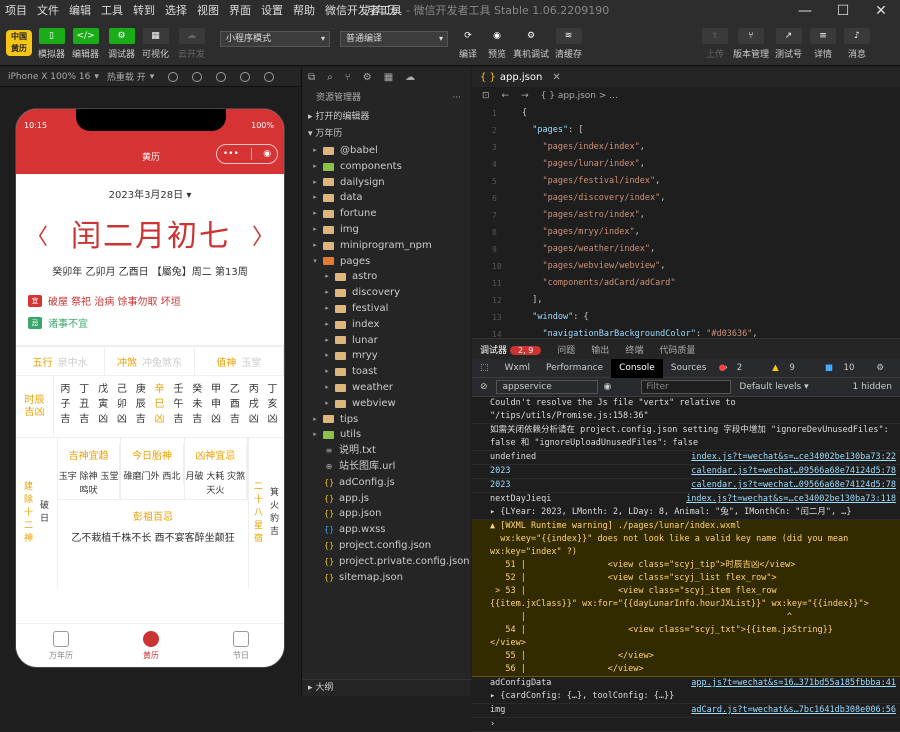  Describe the element at coordinates (151, 645) in the screenshot. I see `tab-huangli: 黄历` at that location.